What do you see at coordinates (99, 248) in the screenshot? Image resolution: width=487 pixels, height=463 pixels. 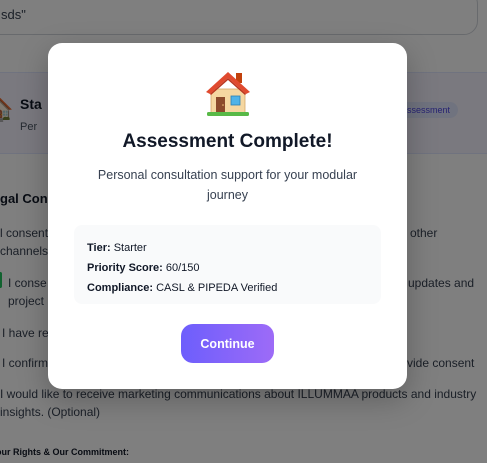 I see `tier-label: Tier:` at bounding box center [99, 248].